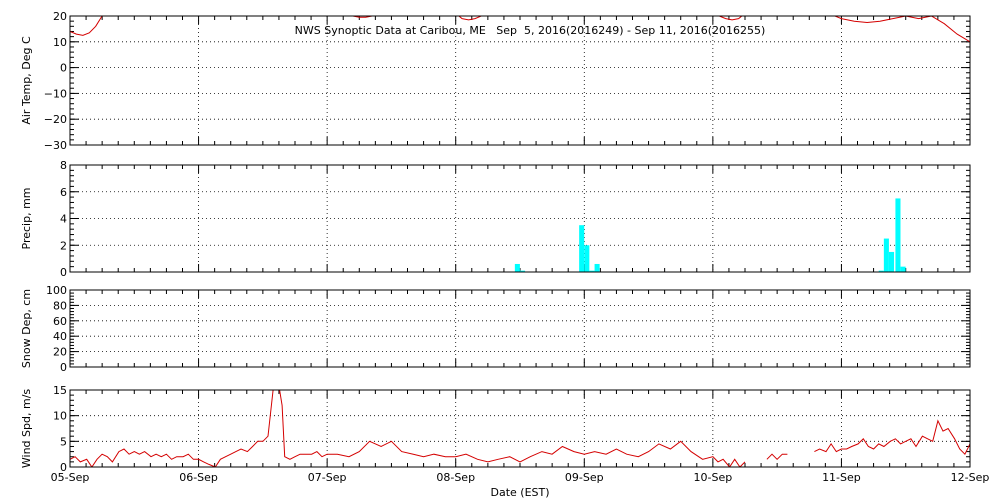  What do you see at coordinates (26, 328) in the screenshot?
I see `y-axis-label: Snow Dep, cm` at bounding box center [26, 328].